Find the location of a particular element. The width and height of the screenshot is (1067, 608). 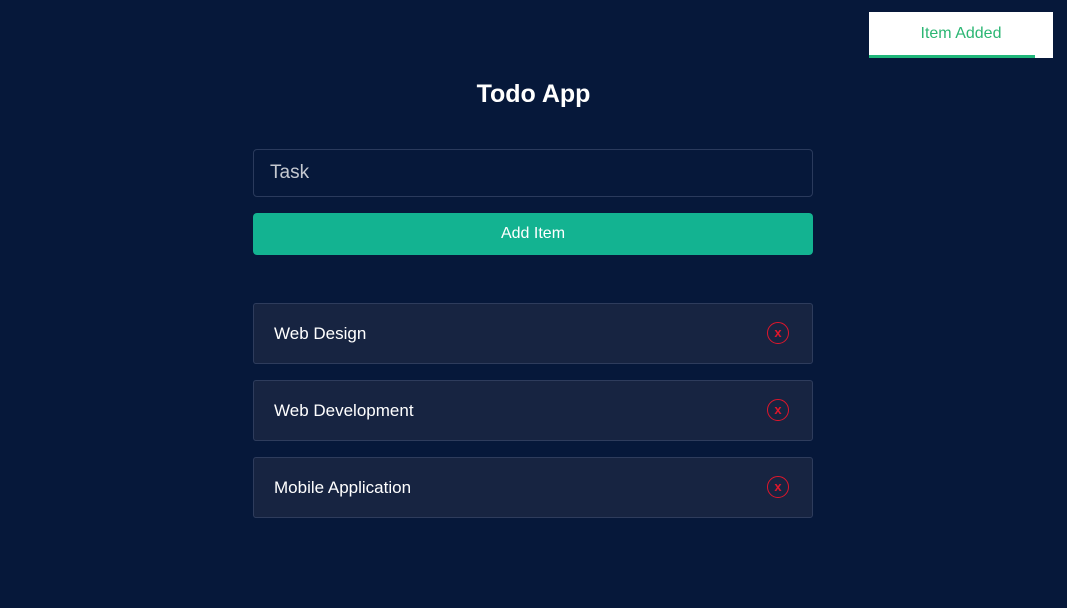

page-title: Todo App is located at coordinates (533, 94).